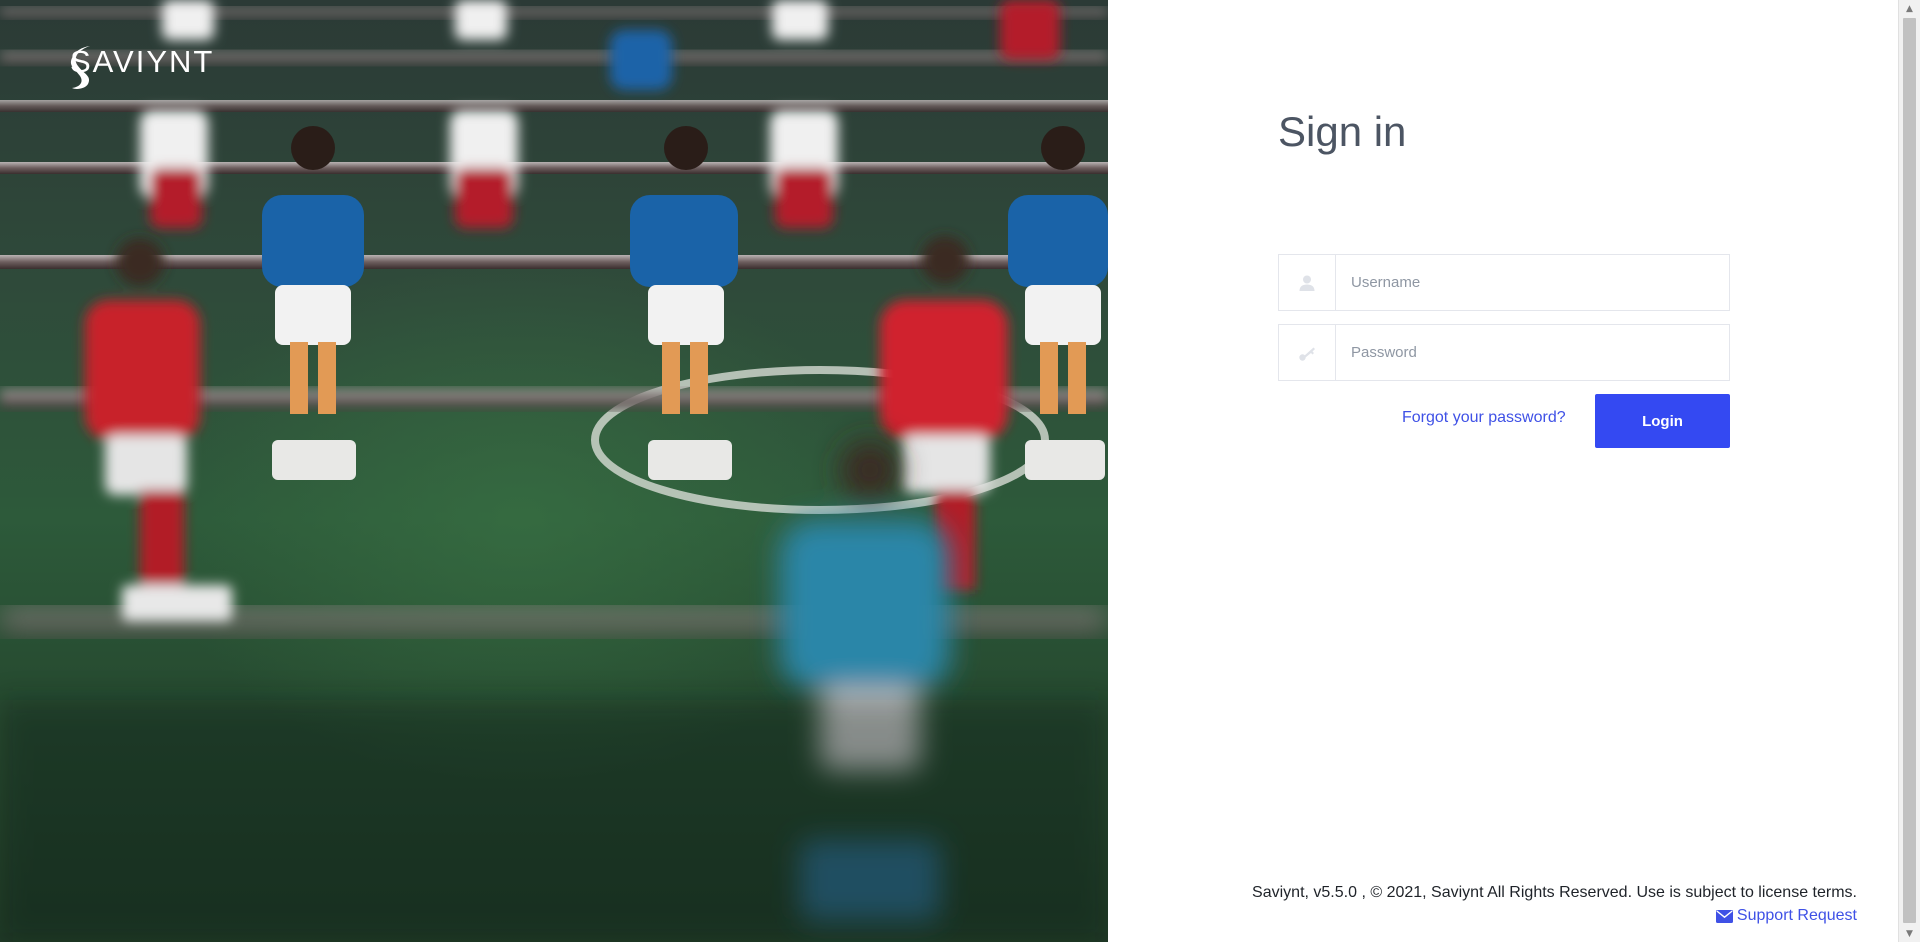 This screenshot has height=942, width=1920. I want to click on password-input, so click(1532, 352).